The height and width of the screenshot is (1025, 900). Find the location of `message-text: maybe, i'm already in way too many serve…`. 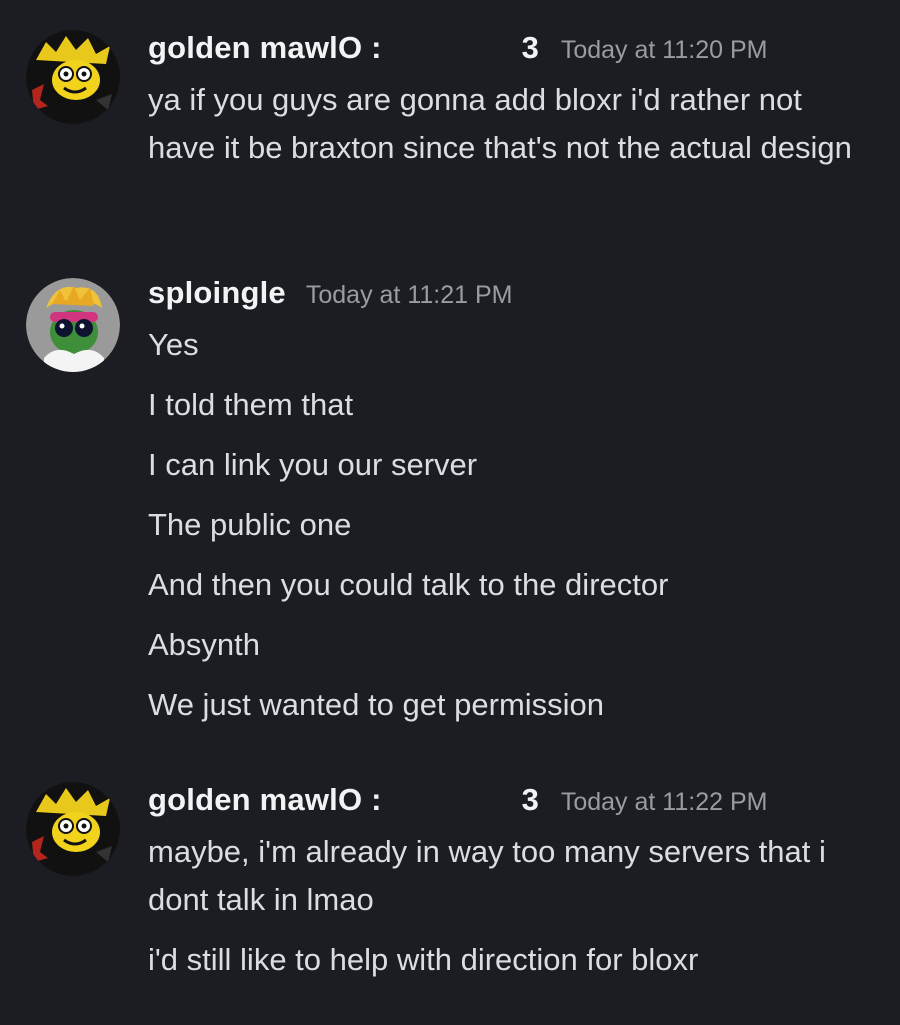

message-text: maybe, i'm already in way too many serve… is located at coordinates (487, 875).